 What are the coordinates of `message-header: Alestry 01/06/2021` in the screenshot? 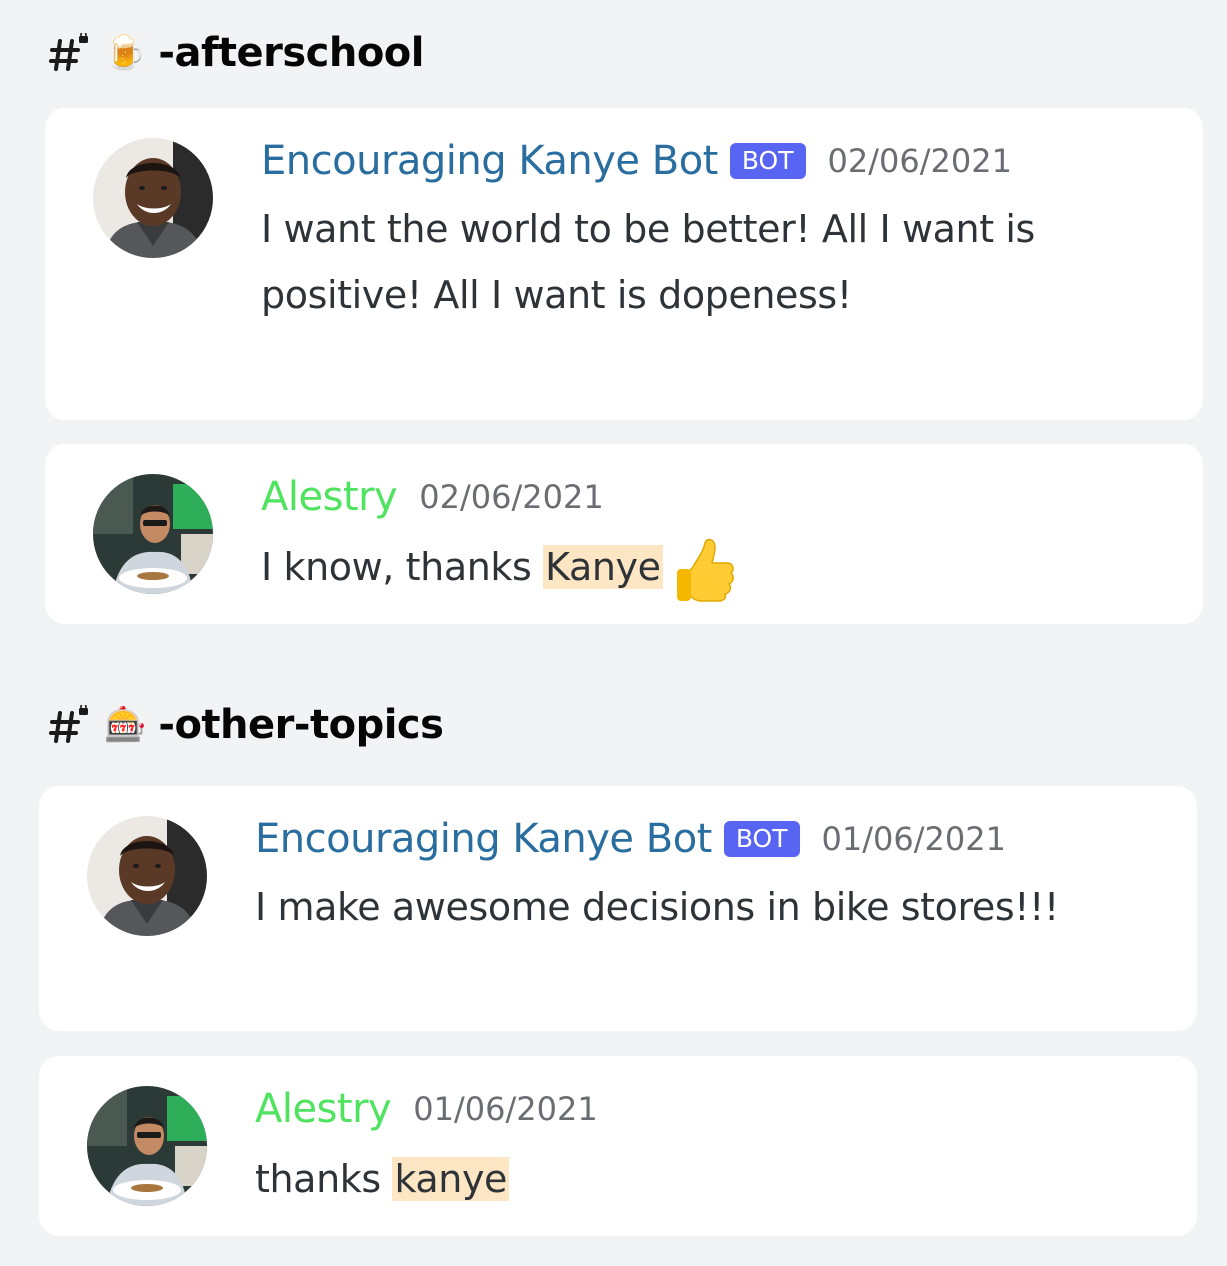 It's located at (426, 1109).